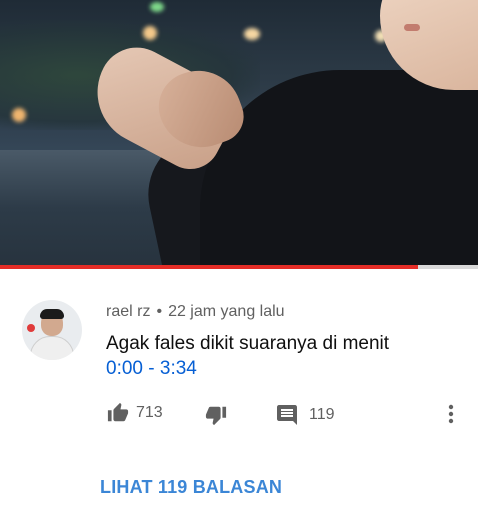 The width and height of the screenshot is (478, 516). I want to click on thumbs-up-icon, so click(118, 413).